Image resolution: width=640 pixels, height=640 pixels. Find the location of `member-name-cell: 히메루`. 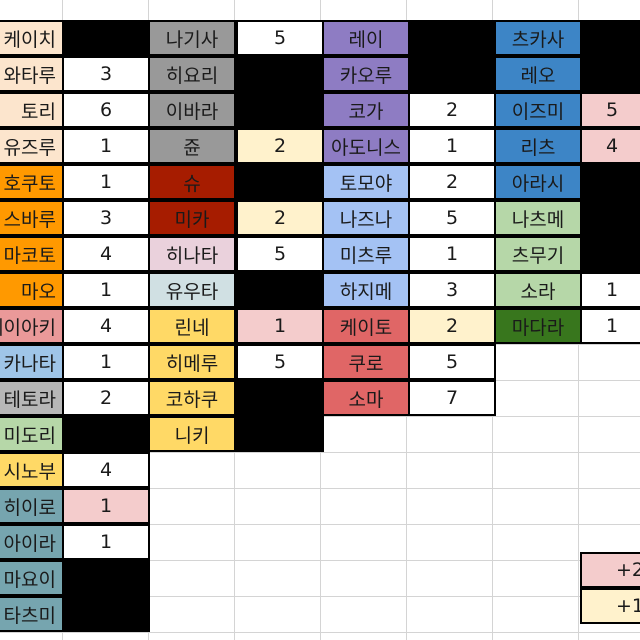

member-name-cell: 히메루 is located at coordinates (192, 362).